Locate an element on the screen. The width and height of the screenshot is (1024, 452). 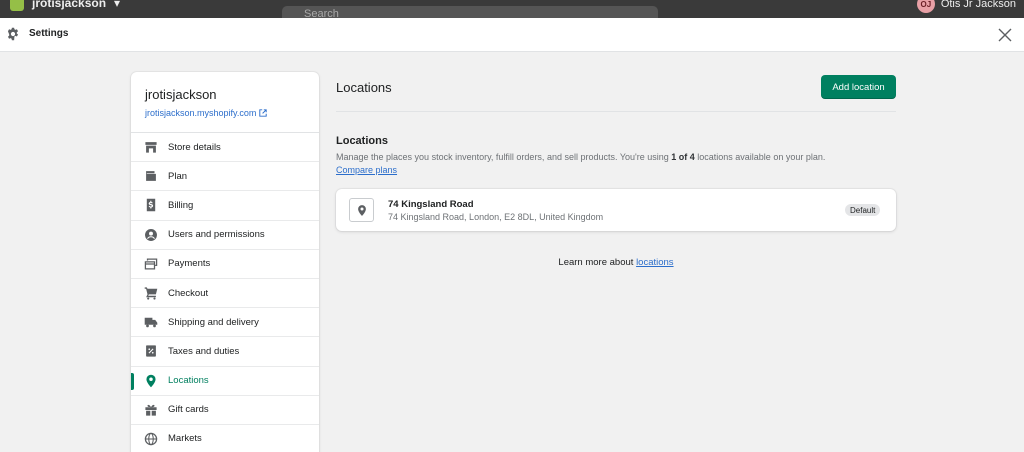
location-name: 74 Kingsland Road is located at coordinates (431, 204).